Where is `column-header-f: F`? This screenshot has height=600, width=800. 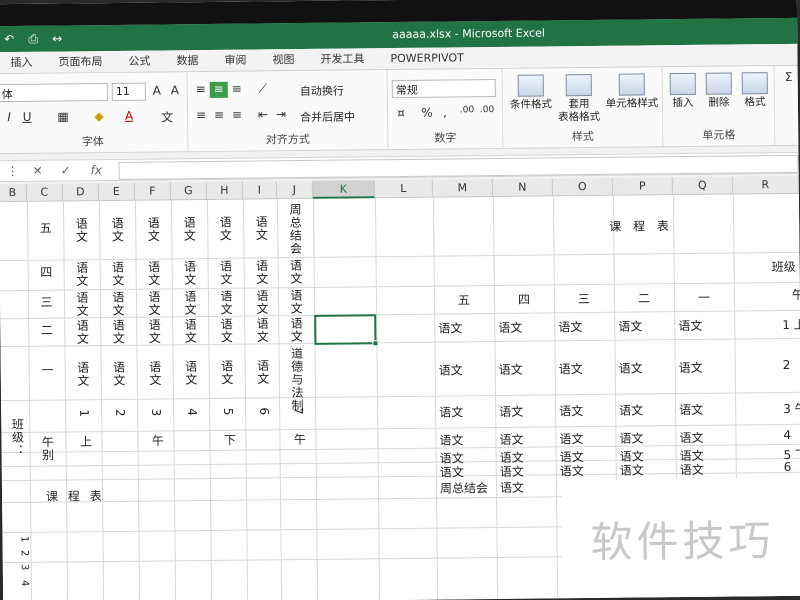
column-header-f: F is located at coordinates (152, 191).